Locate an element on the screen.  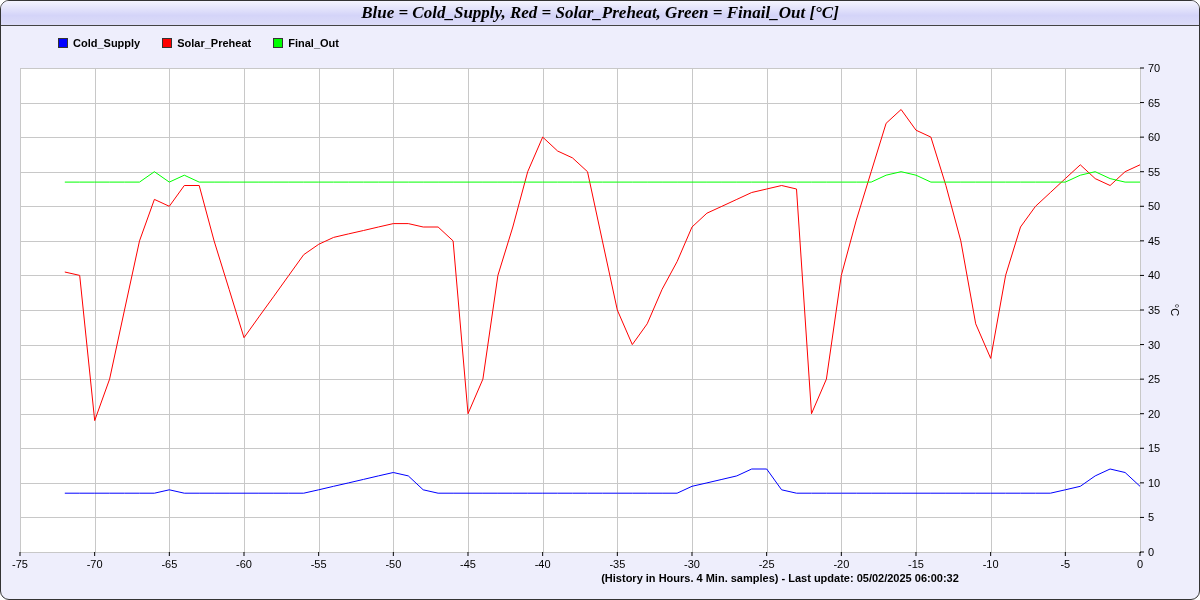
x-tick-label: -30 is located at coordinates (692, 564).